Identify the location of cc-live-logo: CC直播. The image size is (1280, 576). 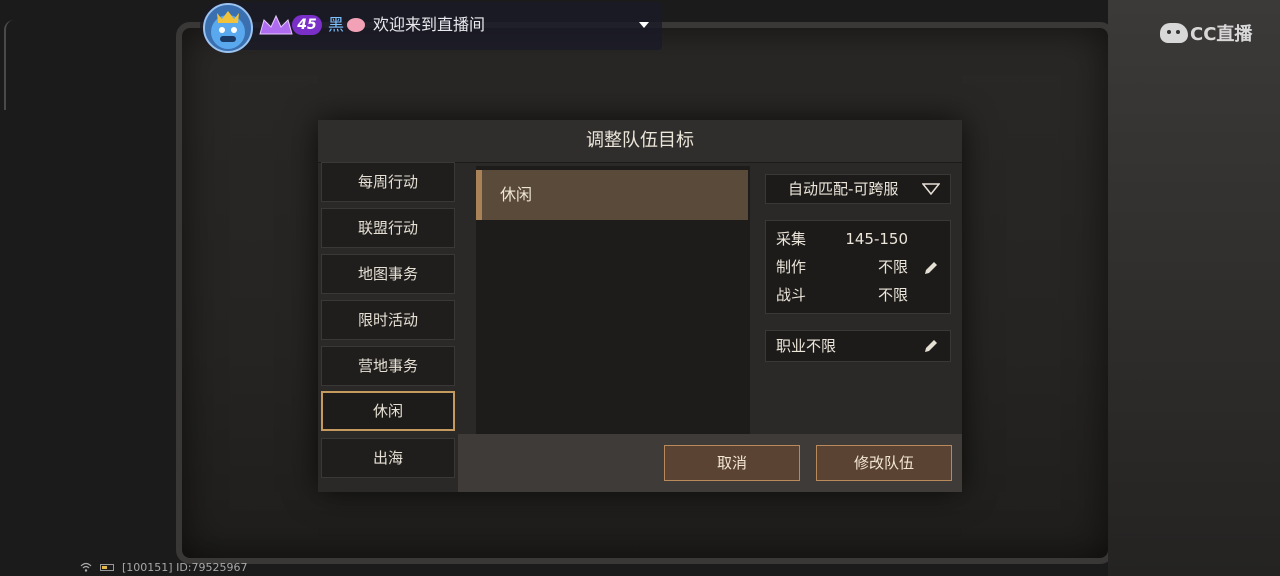
(1206, 33).